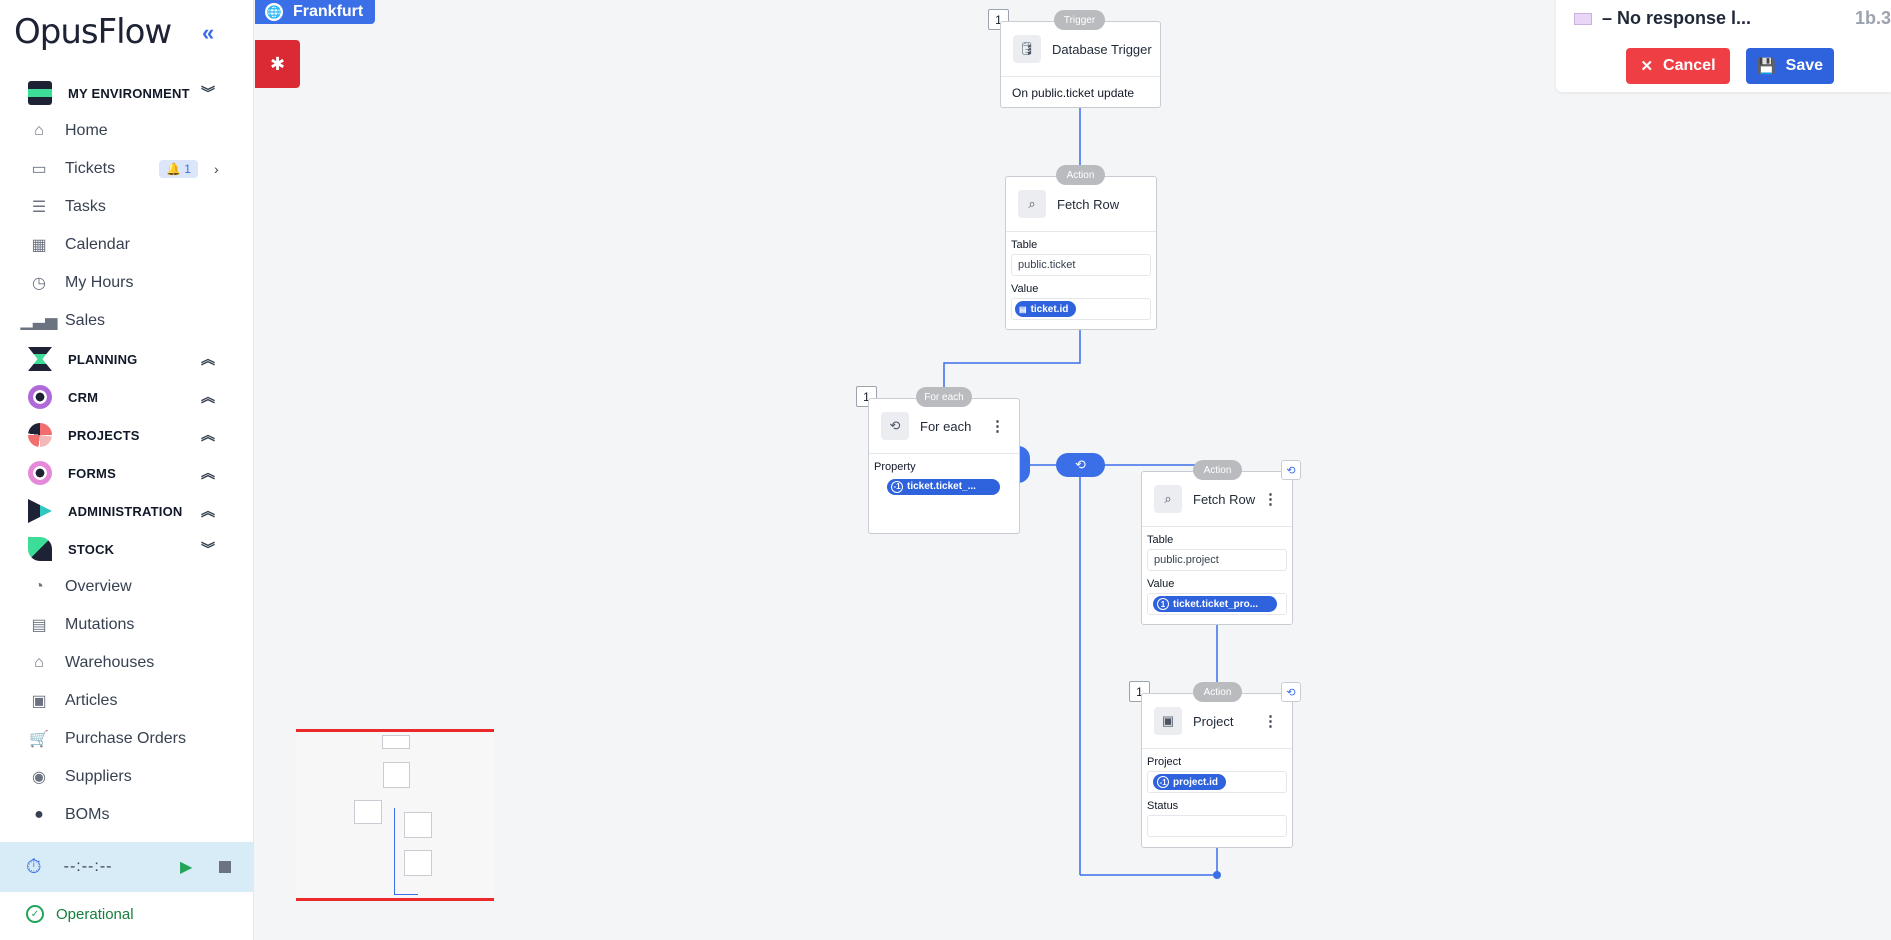 The image size is (1891, 940). Describe the element at coordinates (1102, 49) in the screenshot. I see `node-title: Database Trigger` at that location.